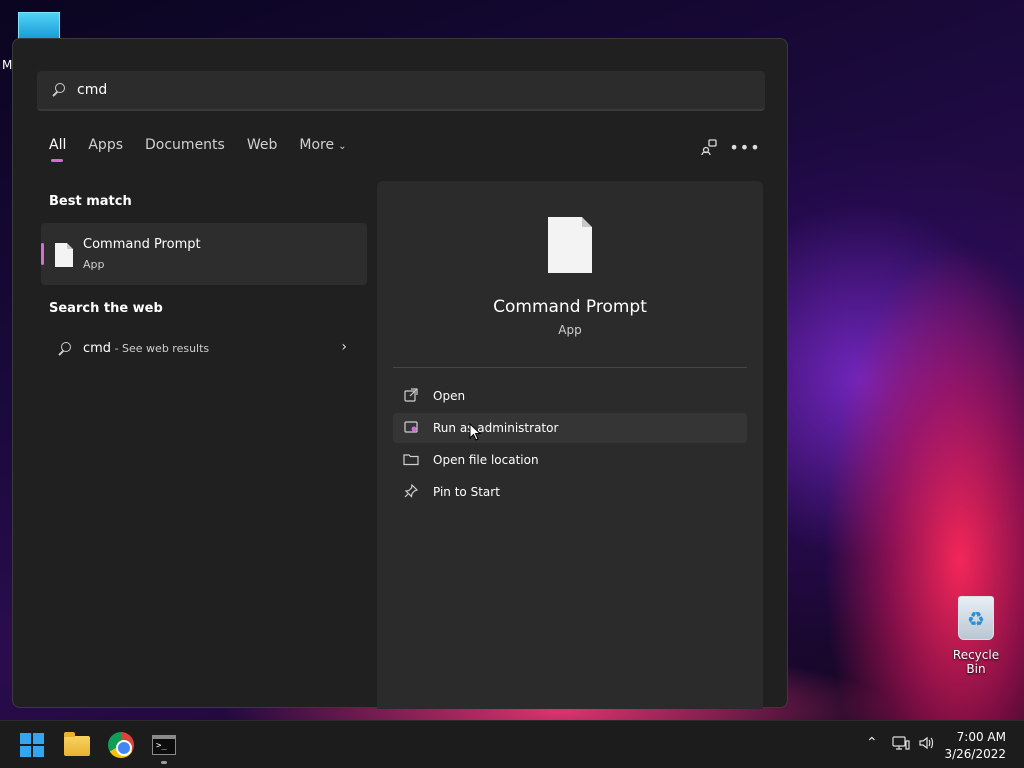 The image size is (1024, 768). I want to click on network-icon, so click(901, 745).